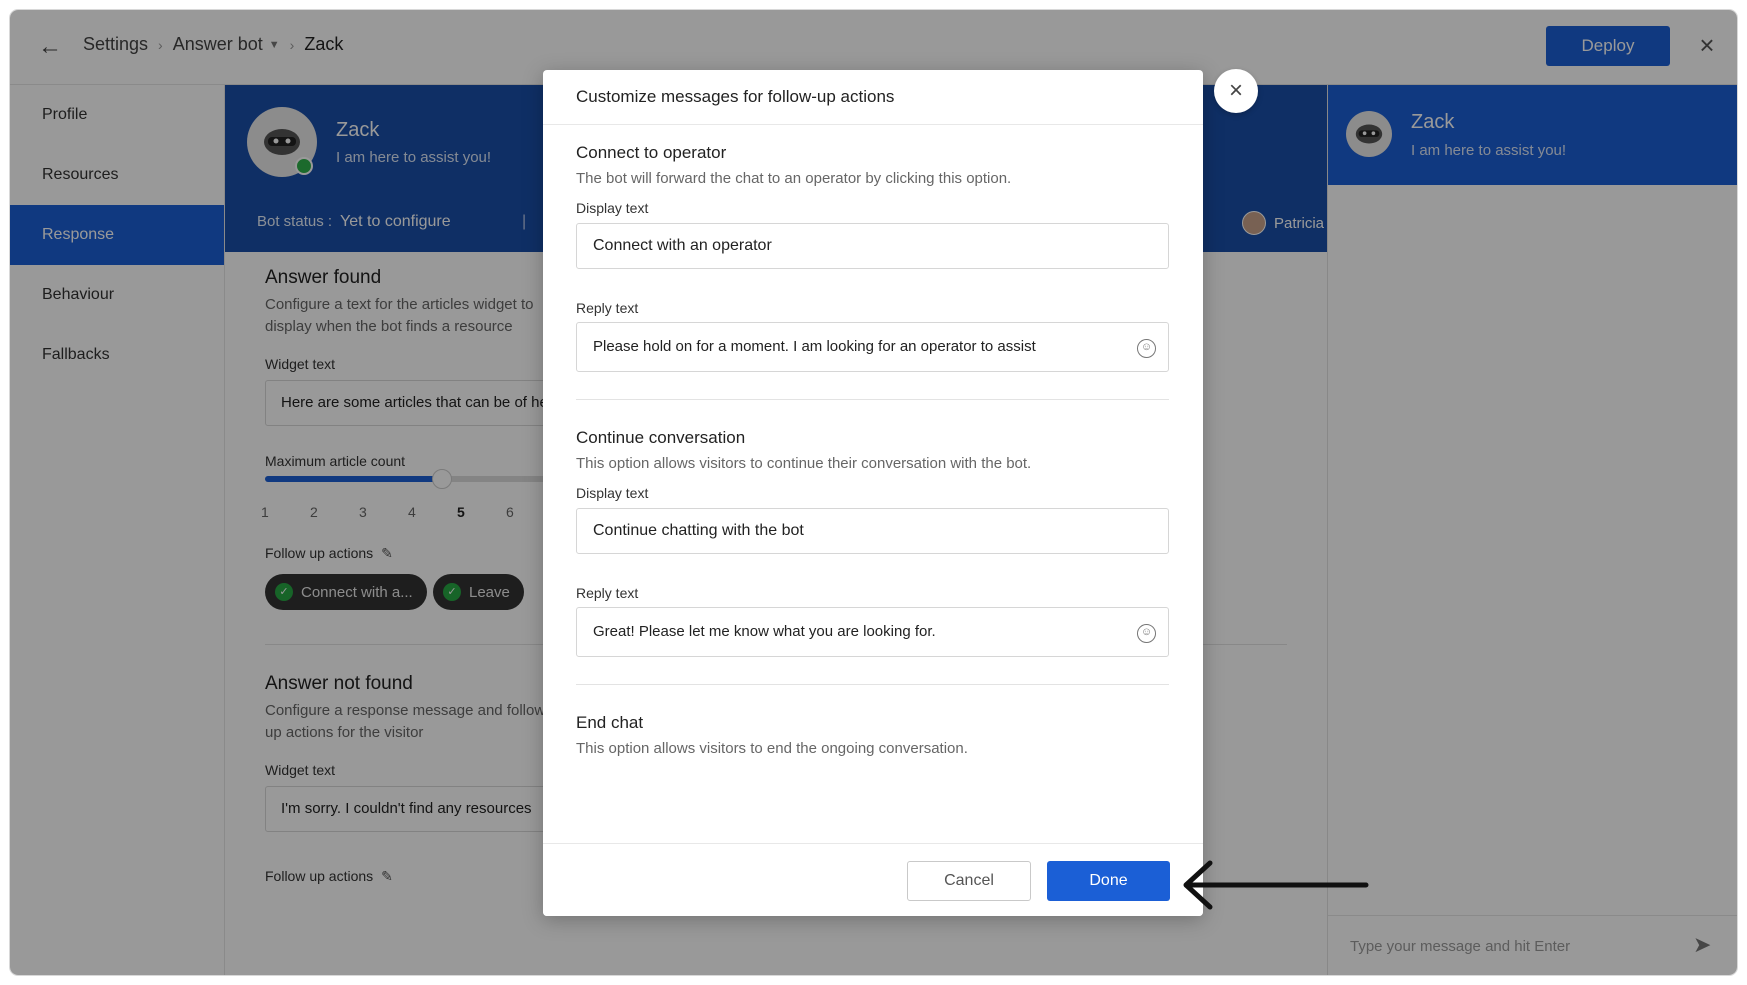 The image size is (1747, 985). Describe the element at coordinates (873, 879) in the screenshot. I see `modal-footer: Cancel Done` at that location.